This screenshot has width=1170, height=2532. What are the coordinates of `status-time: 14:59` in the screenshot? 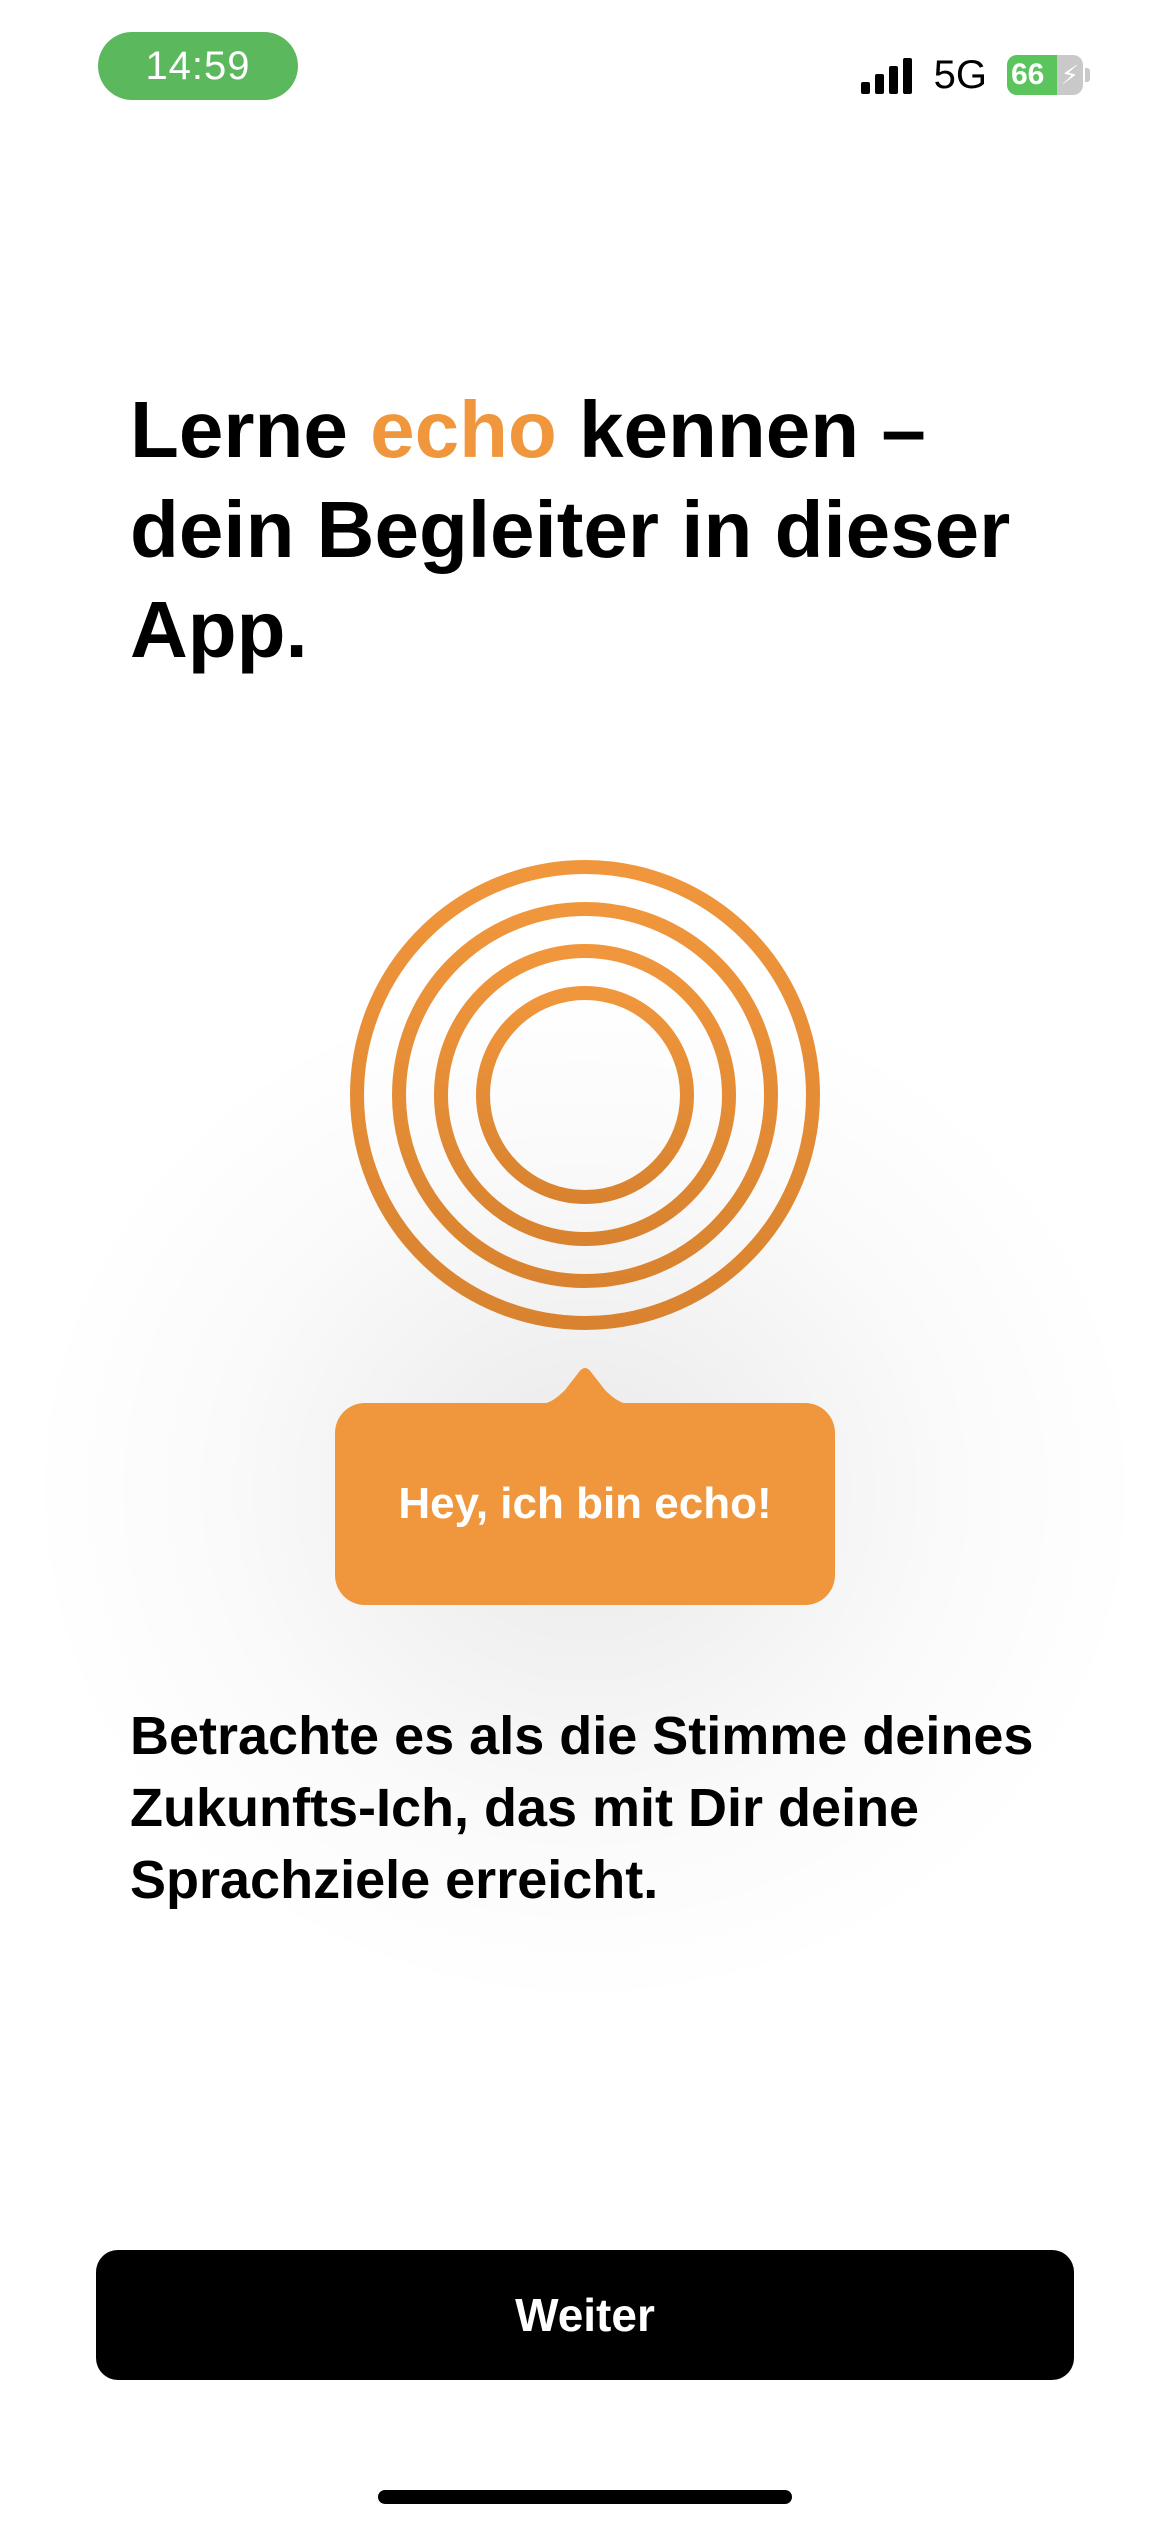 It's located at (198, 66).